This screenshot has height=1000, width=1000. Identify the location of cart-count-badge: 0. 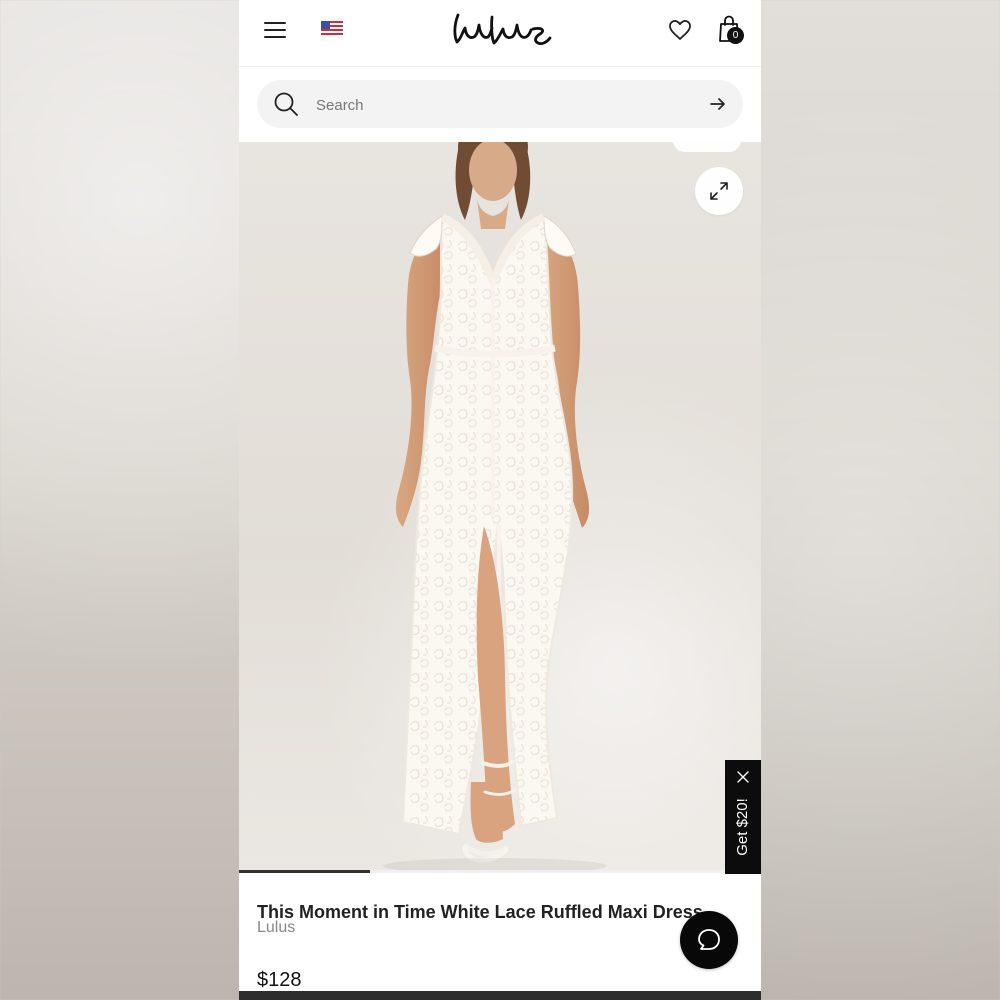
(735, 35).